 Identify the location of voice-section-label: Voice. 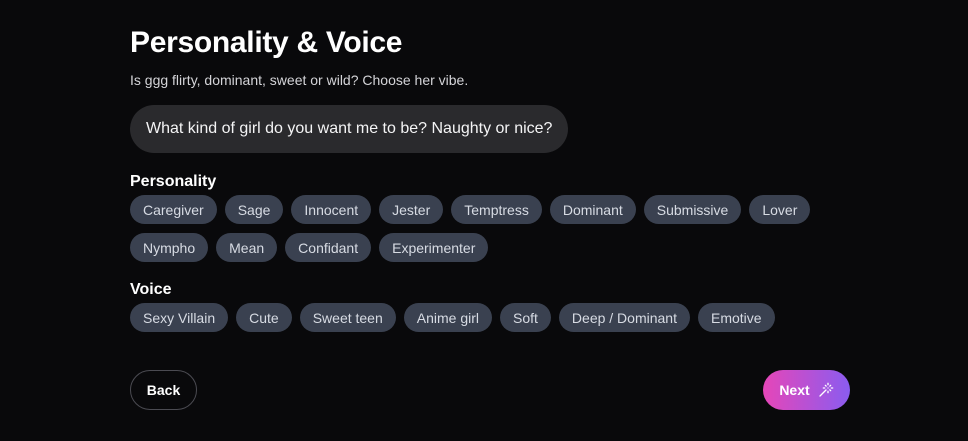
(151, 289).